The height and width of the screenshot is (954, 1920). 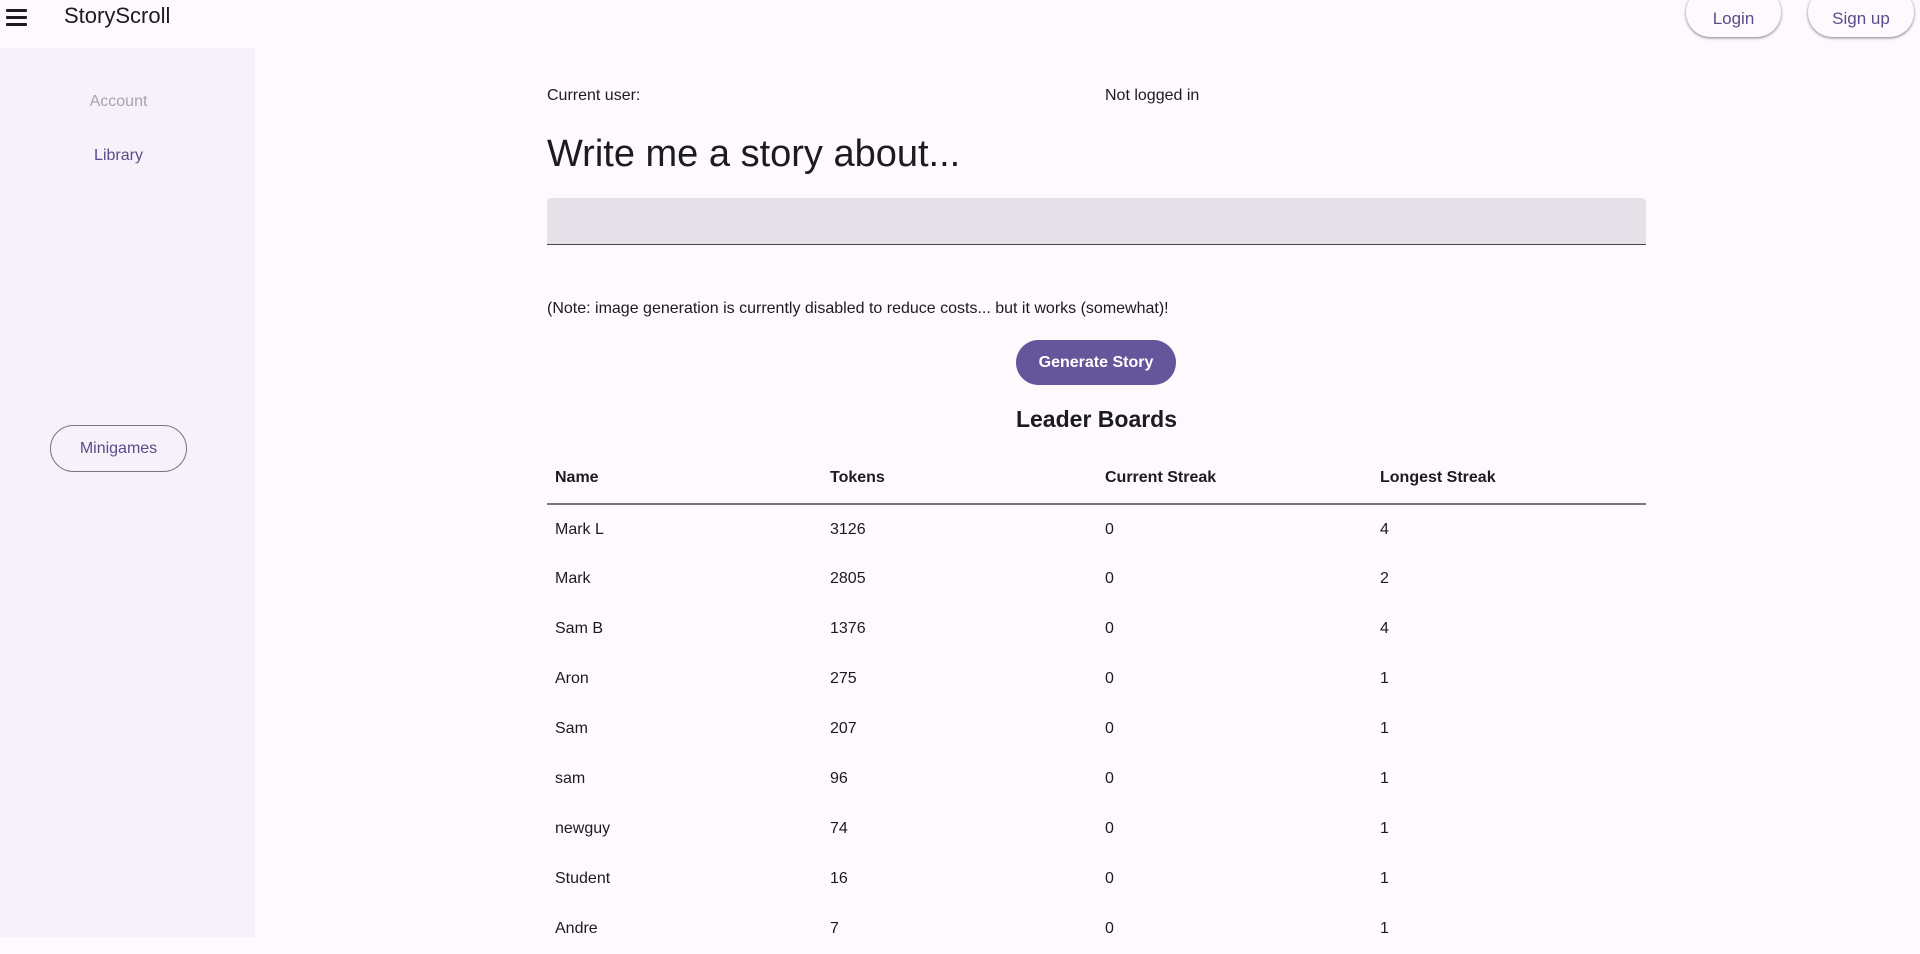 I want to click on table-row: Mark 2805 0 2, so click(x=1096, y=579).